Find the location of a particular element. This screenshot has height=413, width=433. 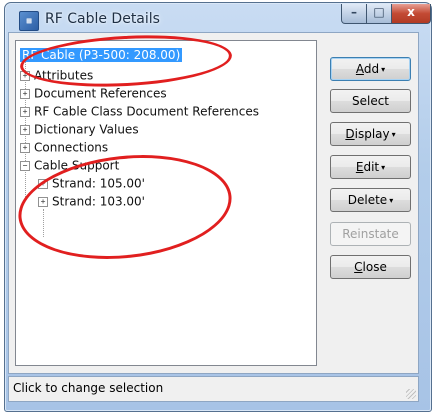

delete-label: Delete is located at coordinates (367, 200).